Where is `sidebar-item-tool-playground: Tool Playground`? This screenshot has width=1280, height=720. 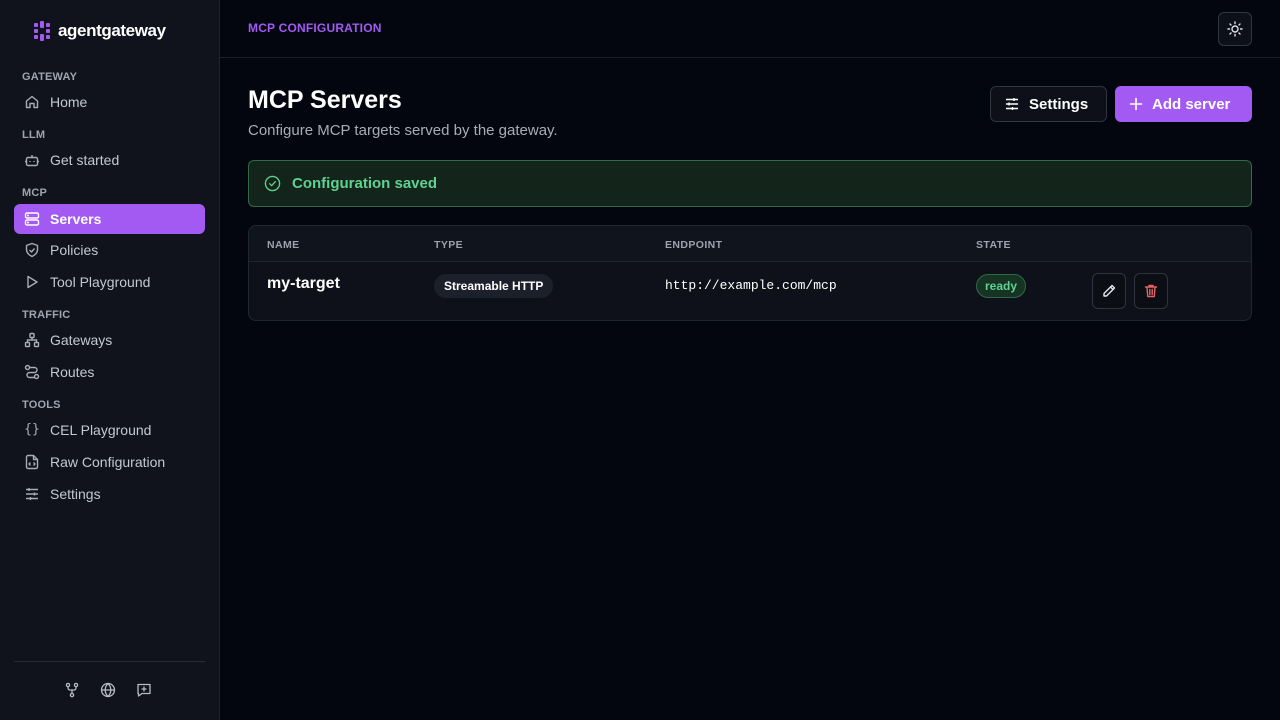
sidebar-item-tool-playground: Tool Playground is located at coordinates (109, 282).